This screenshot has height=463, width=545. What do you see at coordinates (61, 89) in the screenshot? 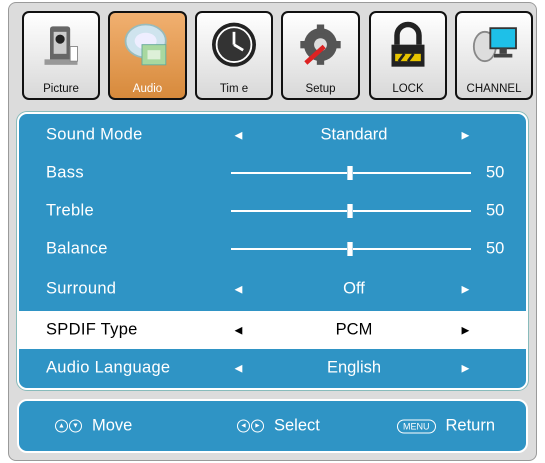
I see `tab-label: Picture` at bounding box center [61, 89].